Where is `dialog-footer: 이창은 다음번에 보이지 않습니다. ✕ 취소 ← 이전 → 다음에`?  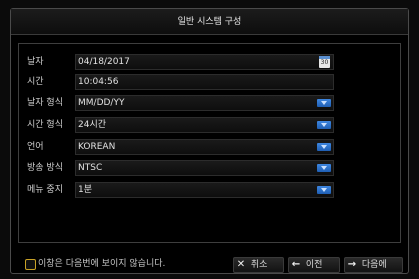
dialog-footer: 이창은 다음번에 보이지 않습니다. ✕ 취소 ← 이전 → 다음에 is located at coordinates (209, 266).